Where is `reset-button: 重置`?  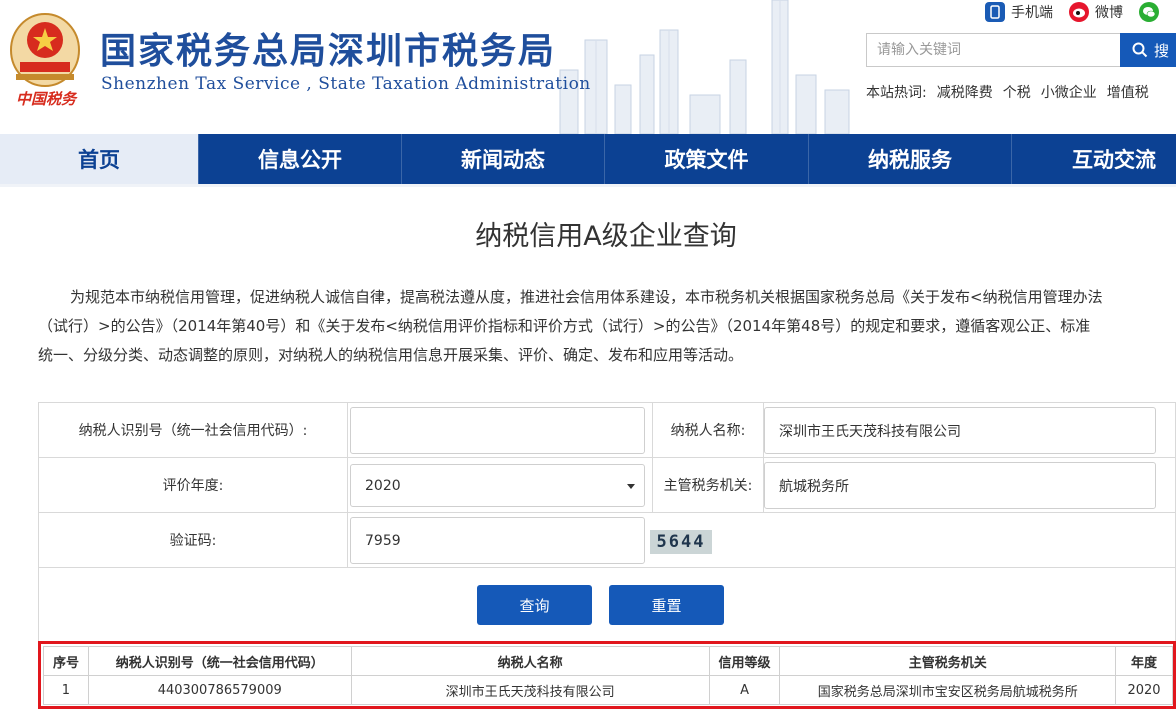 reset-button: 重置 is located at coordinates (666, 605).